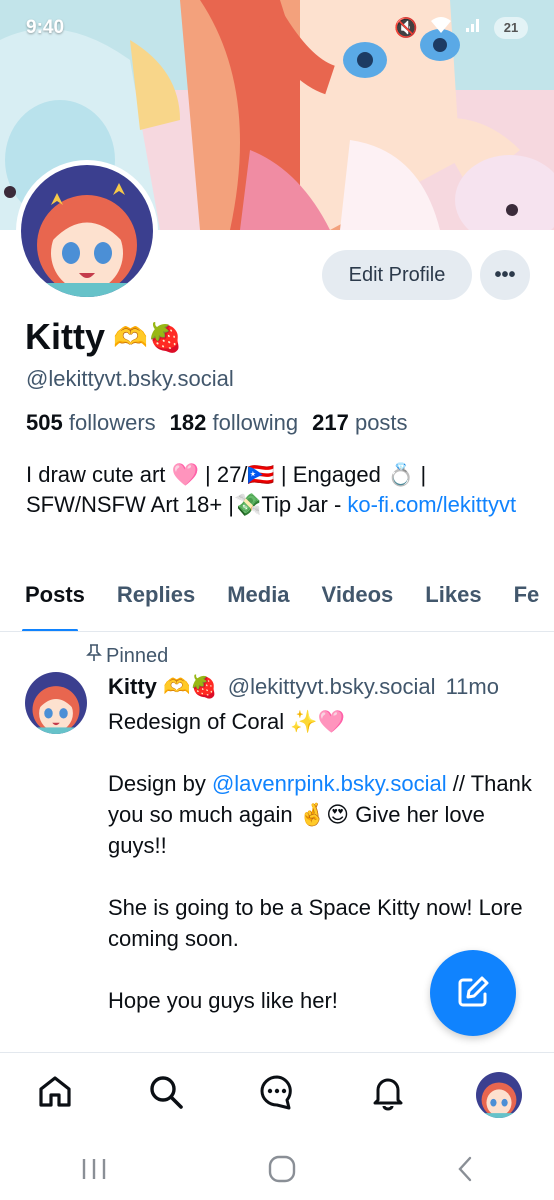 The width and height of the screenshot is (554, 1200). I want to click on tab-media: Media, so click(258, 600).